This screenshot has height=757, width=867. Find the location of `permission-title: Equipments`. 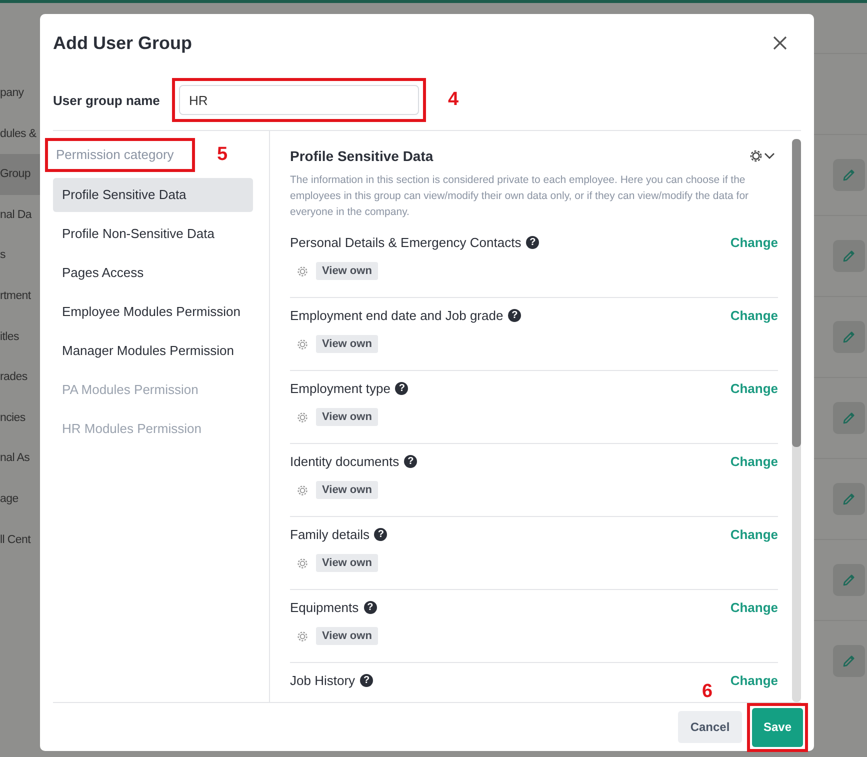

permission-title: Equipments is located at coordinates (324, 607).